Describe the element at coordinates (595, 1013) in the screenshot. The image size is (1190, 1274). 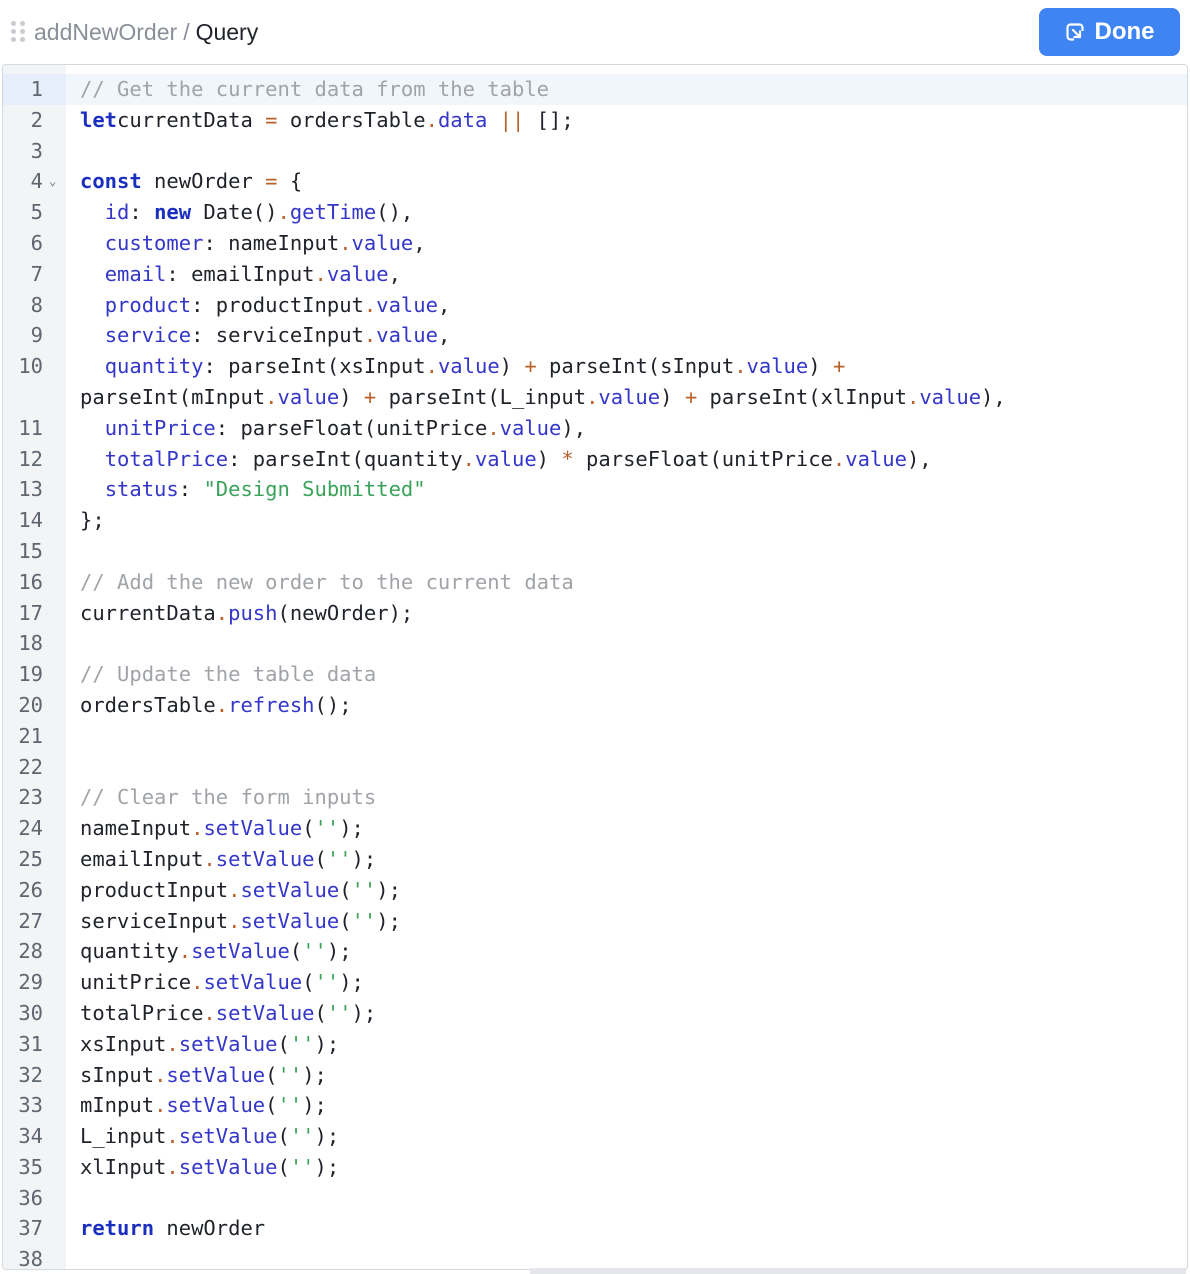
I see `code-line: 30 totalPrice.setValue('');` at that location.